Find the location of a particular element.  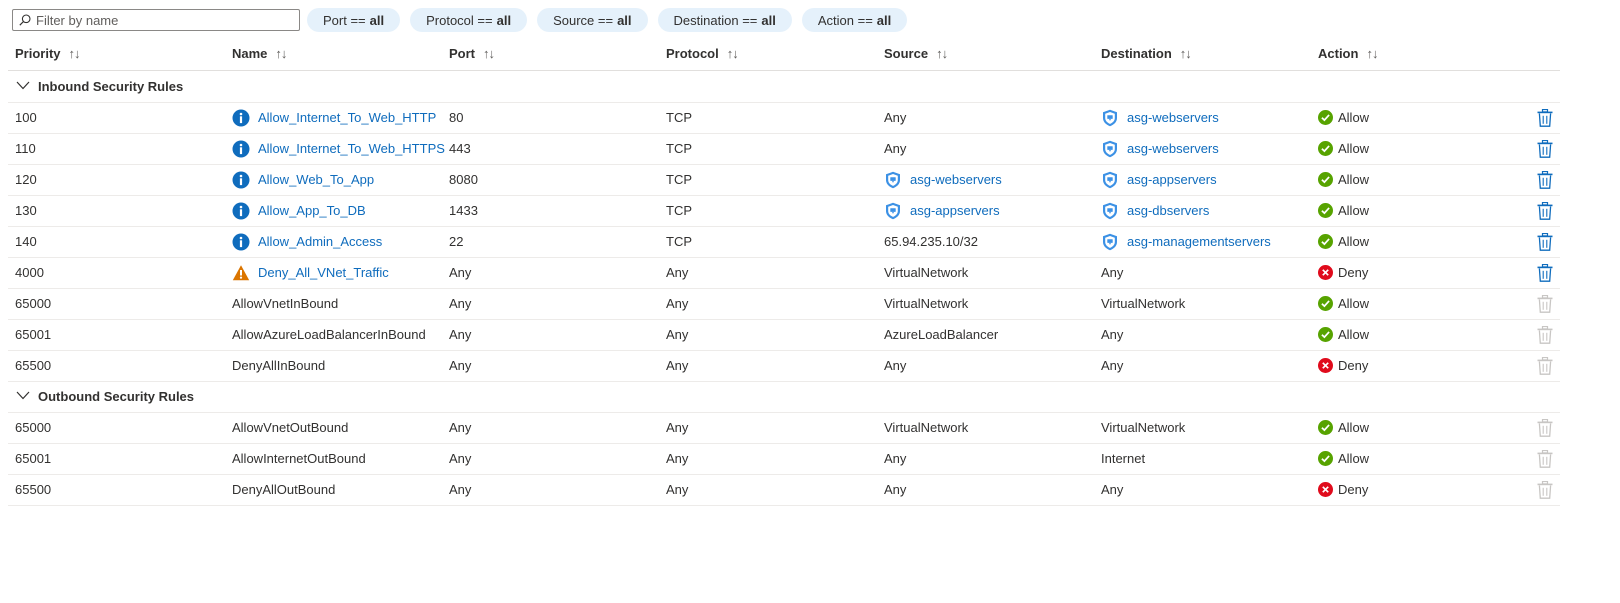

rule-name-link: Deny_All_VNet_Traffic is located at coordinates (323, 272).